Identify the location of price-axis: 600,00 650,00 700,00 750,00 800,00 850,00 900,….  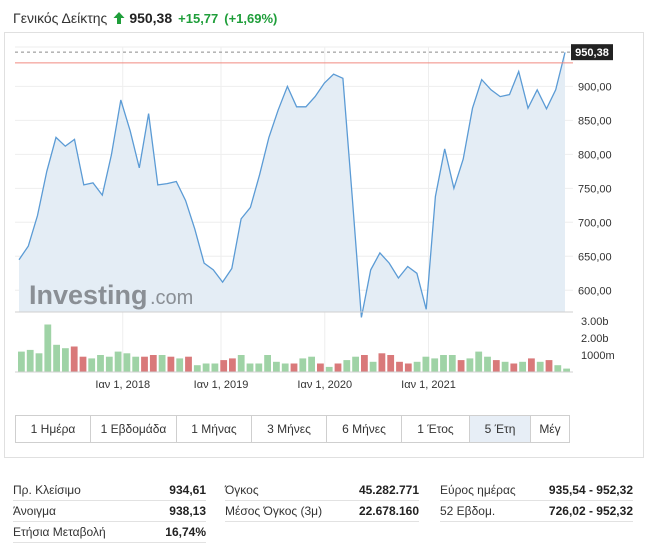
(595, 189).